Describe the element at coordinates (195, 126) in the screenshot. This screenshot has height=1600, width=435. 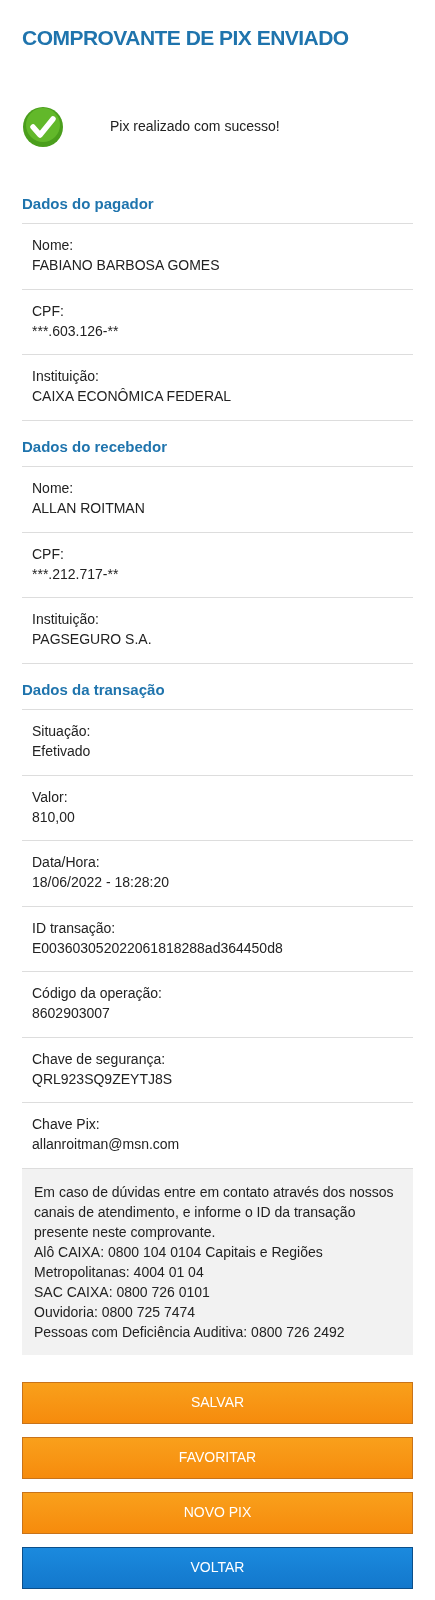
I see `success-message: Pix realizado com sucesso!` at that location.